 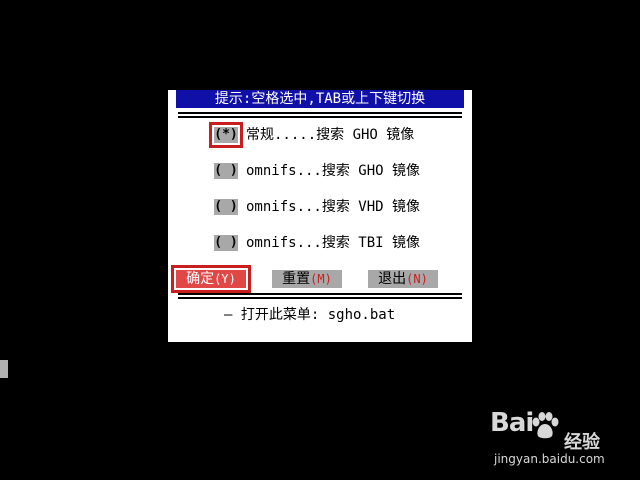 I want to click on option-omnifs-tbi: ( ) omnifs...搜索 TBI 镜像, so click(x=317, y=243).